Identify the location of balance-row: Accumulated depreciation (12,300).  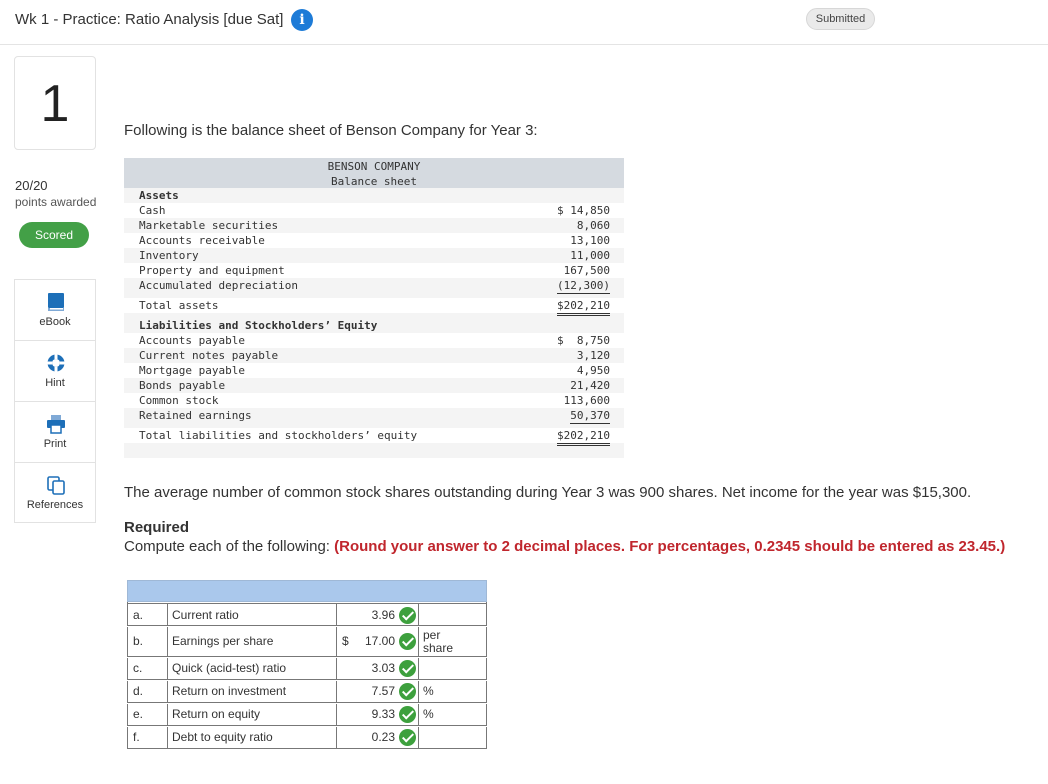
(374, 286).